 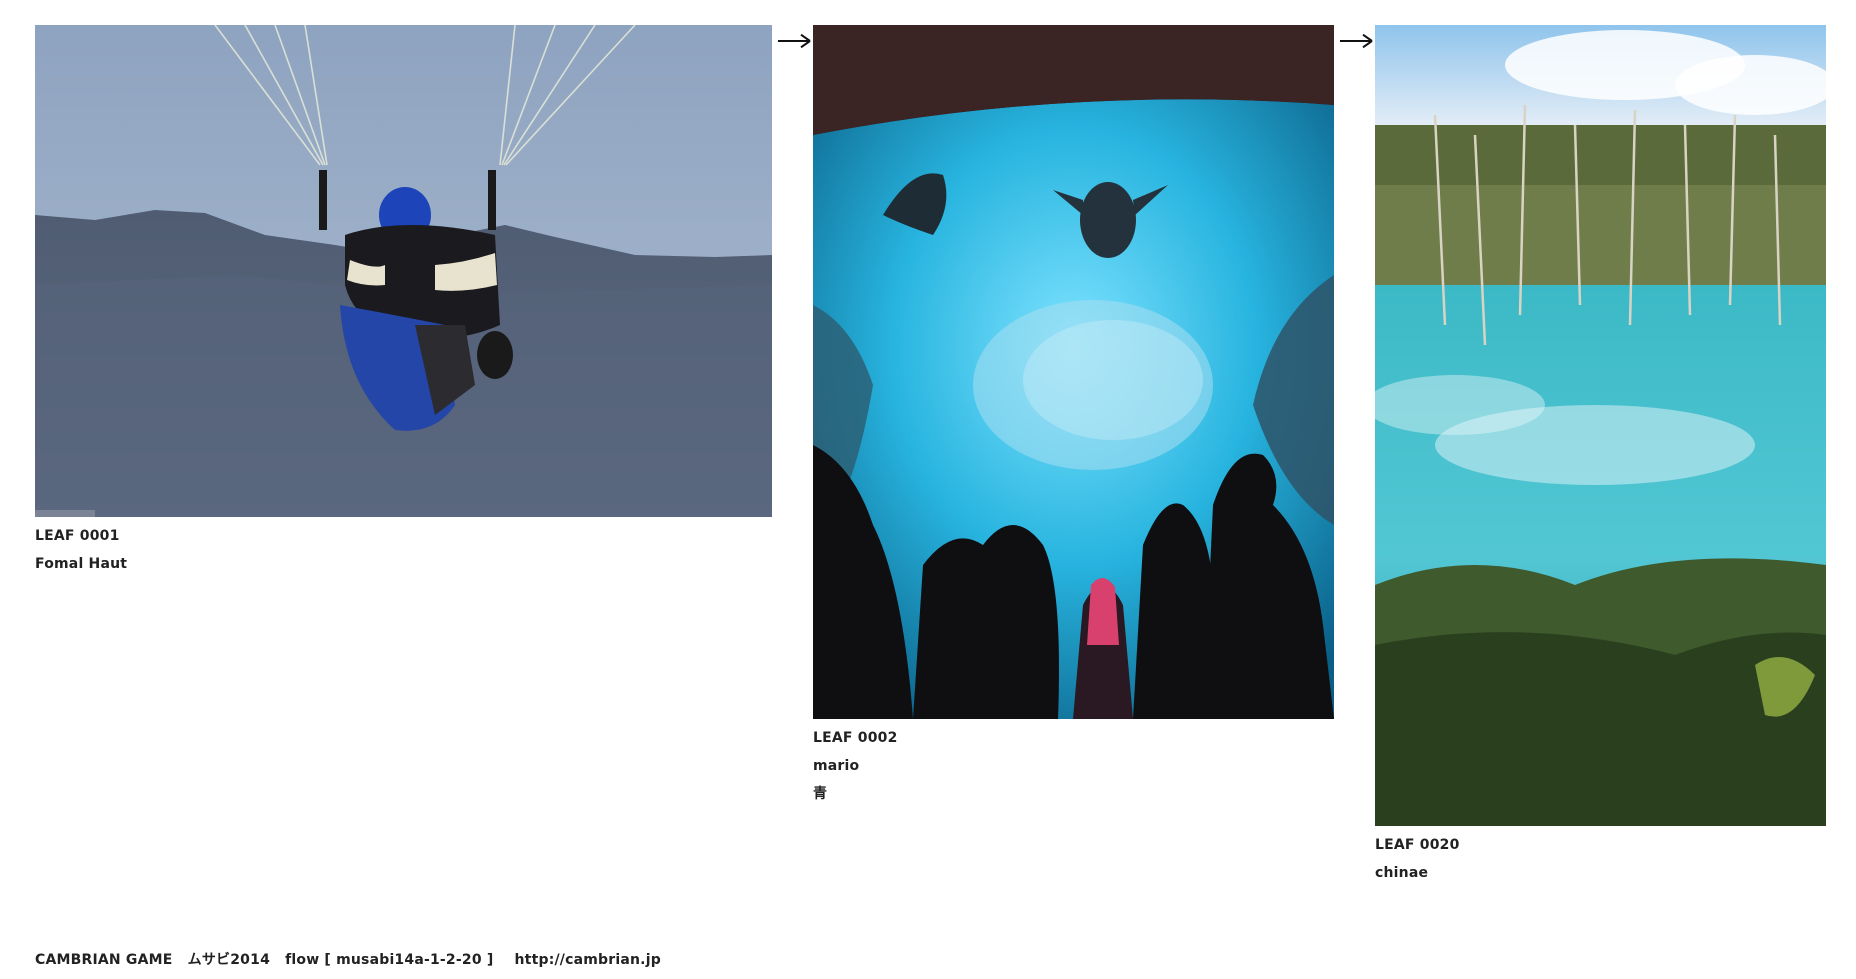 What do you see at coordinates (588, 960) in the screenshot?
I see `site-url-link: http://cambrian.jp` at bounding box center [588, 960].